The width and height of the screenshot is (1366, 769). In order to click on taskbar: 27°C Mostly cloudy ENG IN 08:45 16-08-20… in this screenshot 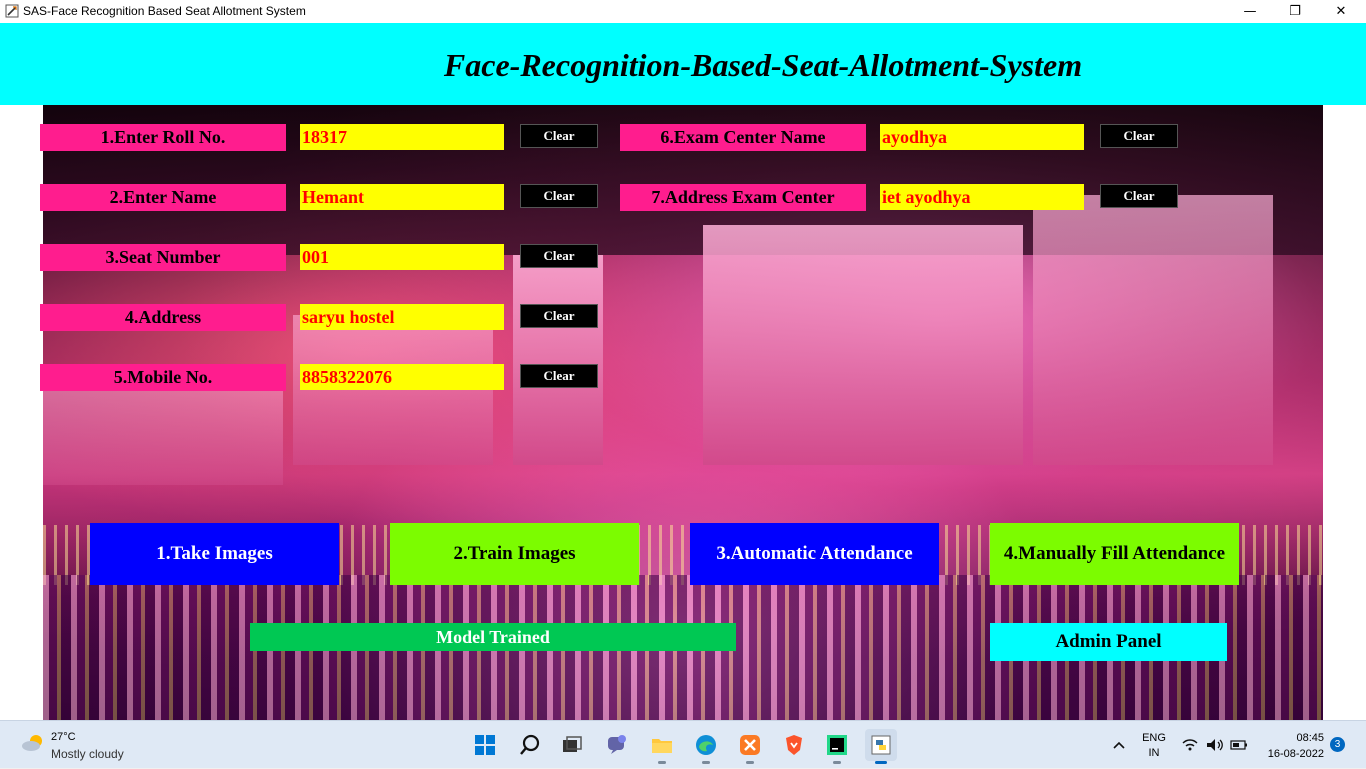, I will do `click(683, 744)`.